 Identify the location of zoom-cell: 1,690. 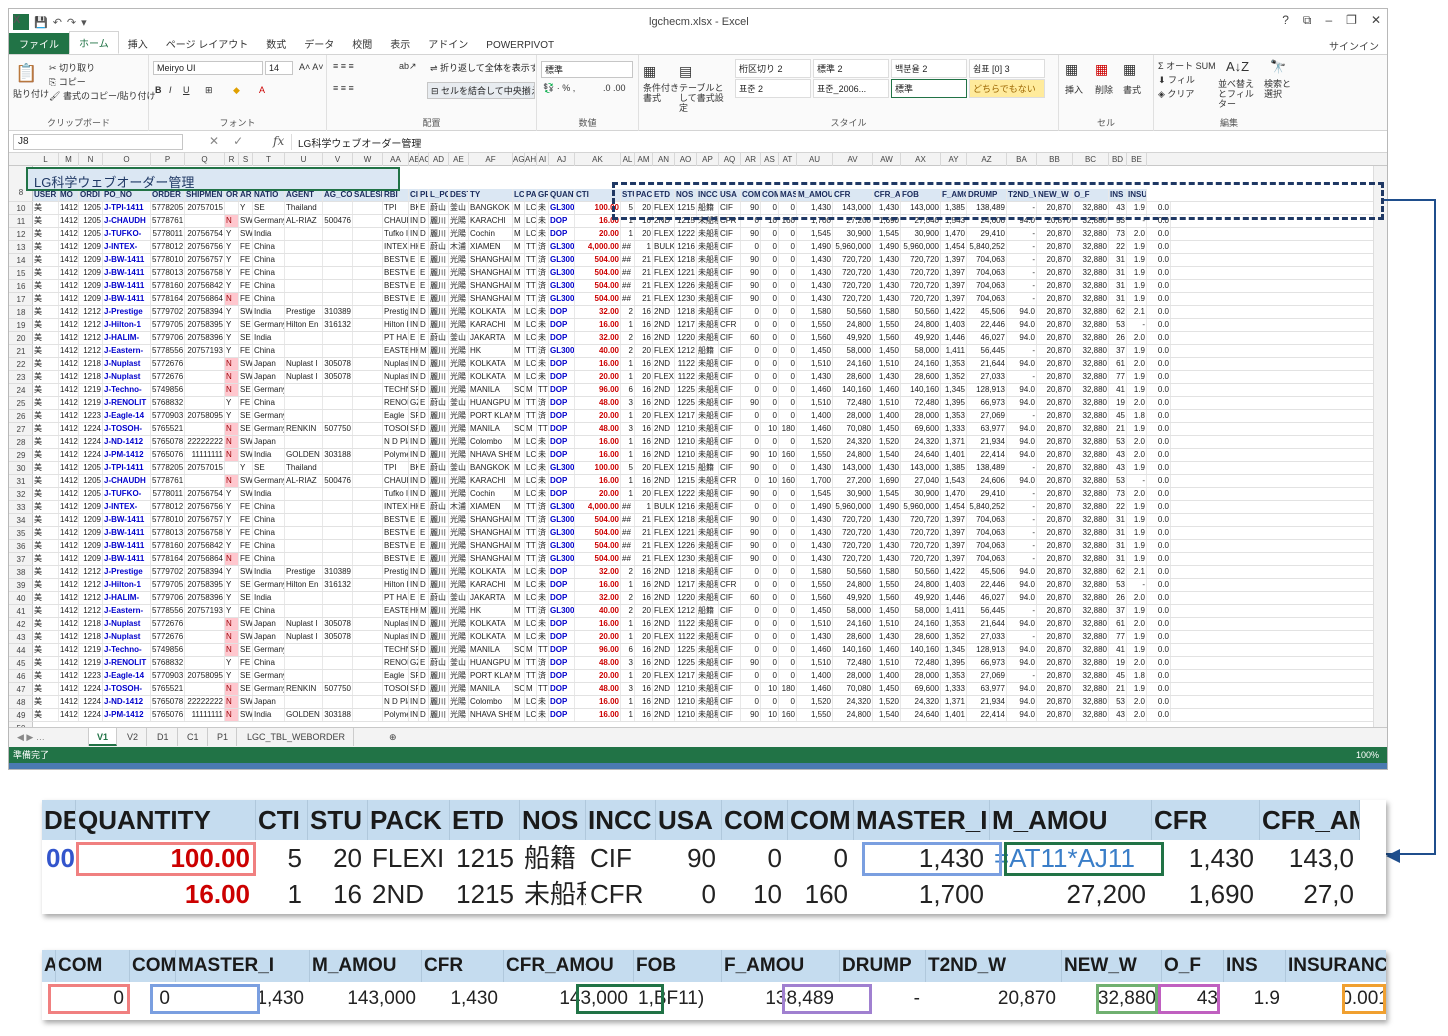
(1206, 894).